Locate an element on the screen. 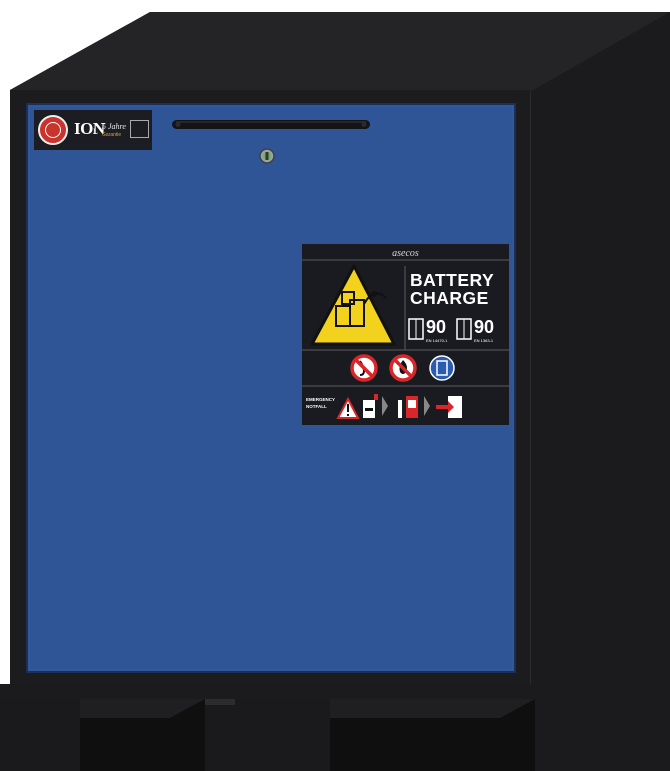 The width and height of the screenshot is (670, 771). charging-station-icon is located at coordinates (370, 406).